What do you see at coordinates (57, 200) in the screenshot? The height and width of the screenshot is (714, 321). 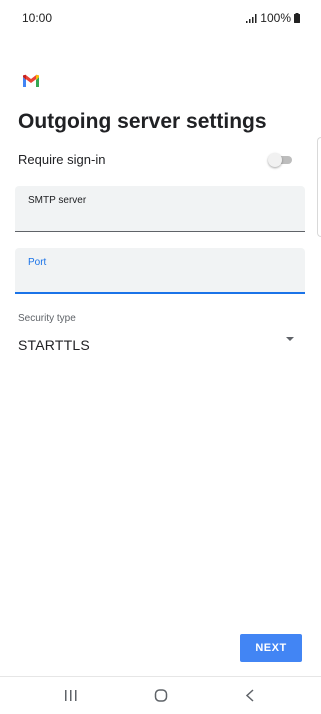 I see `smtp-server-label: SMTP server` at bounding box center [57, 200].